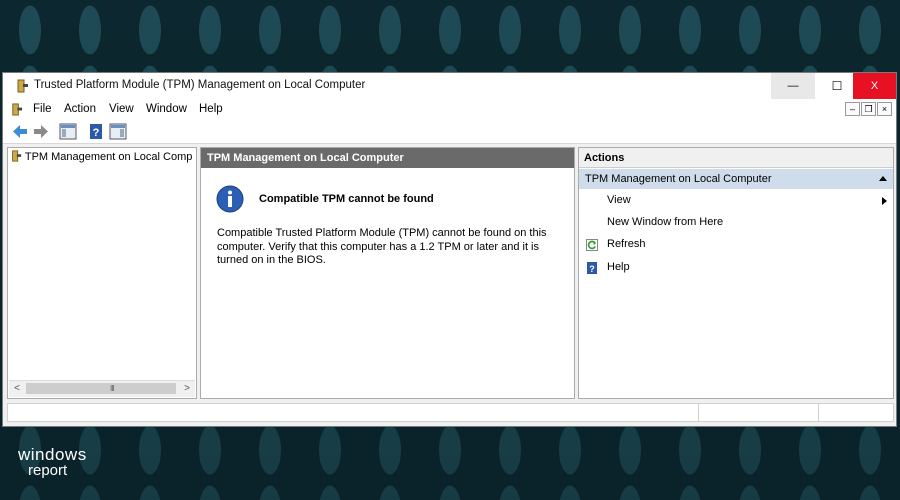 This screenshot has height=500, width=900. What do you see at coordinates (112, 388) in the screenshot?
I see `scroll-grip-icon: III` at bounding box center [112, 388].